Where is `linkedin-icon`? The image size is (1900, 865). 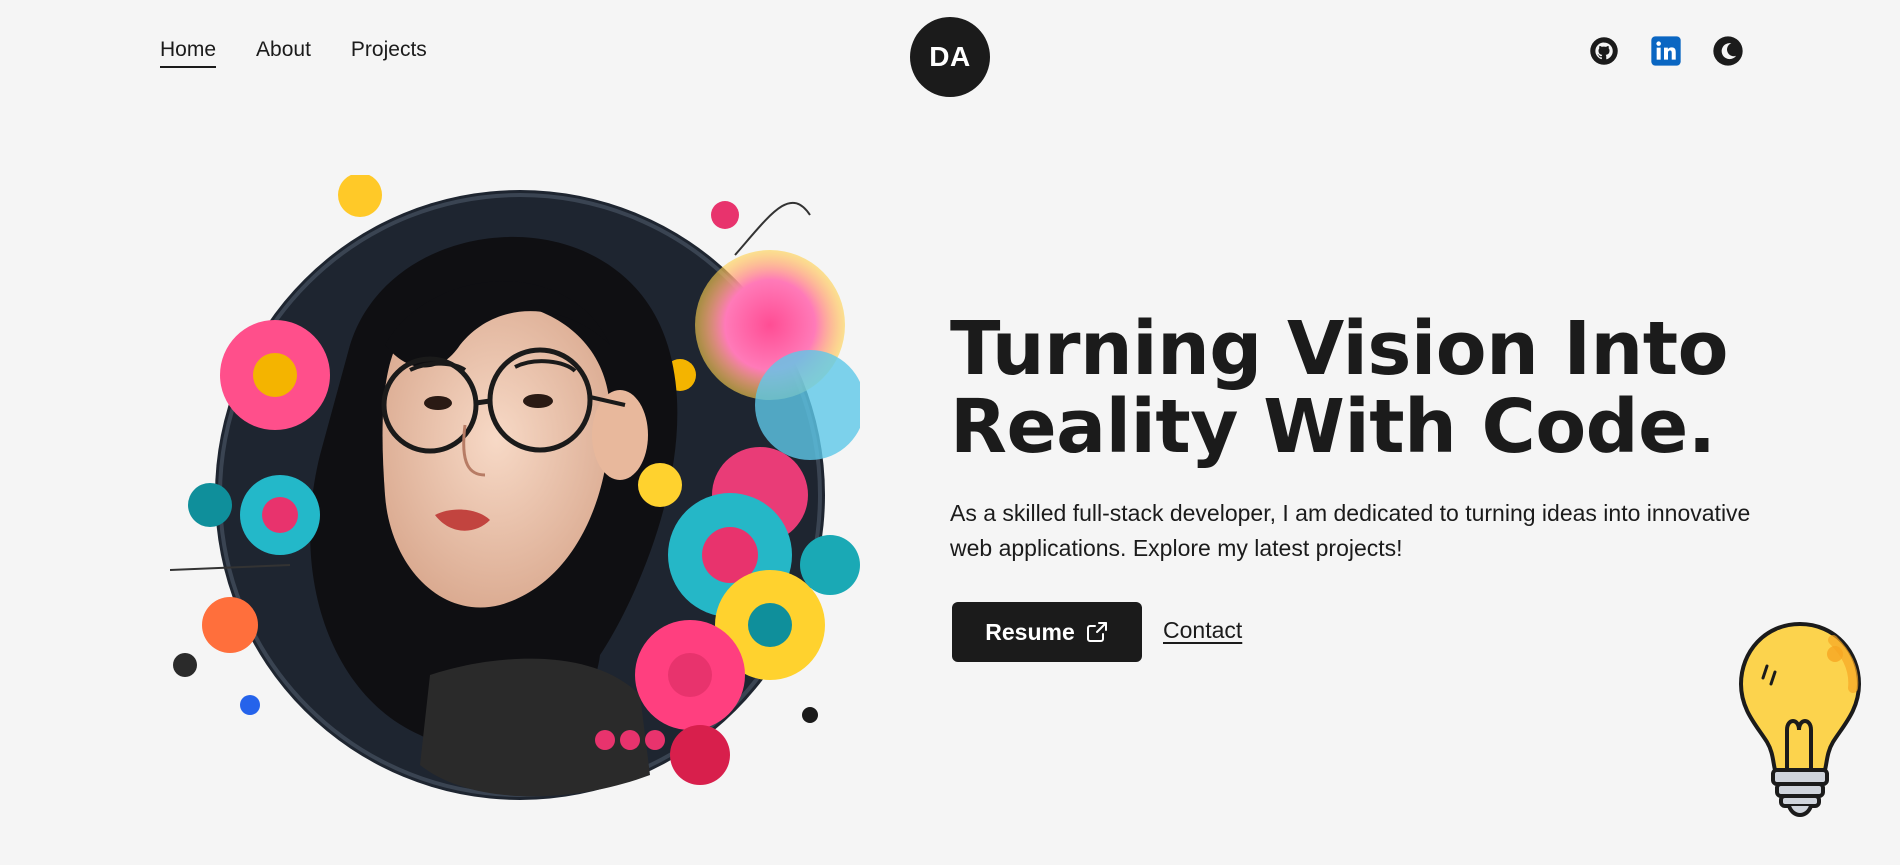 linkedin-icon is located at coordinates (1666, 51).